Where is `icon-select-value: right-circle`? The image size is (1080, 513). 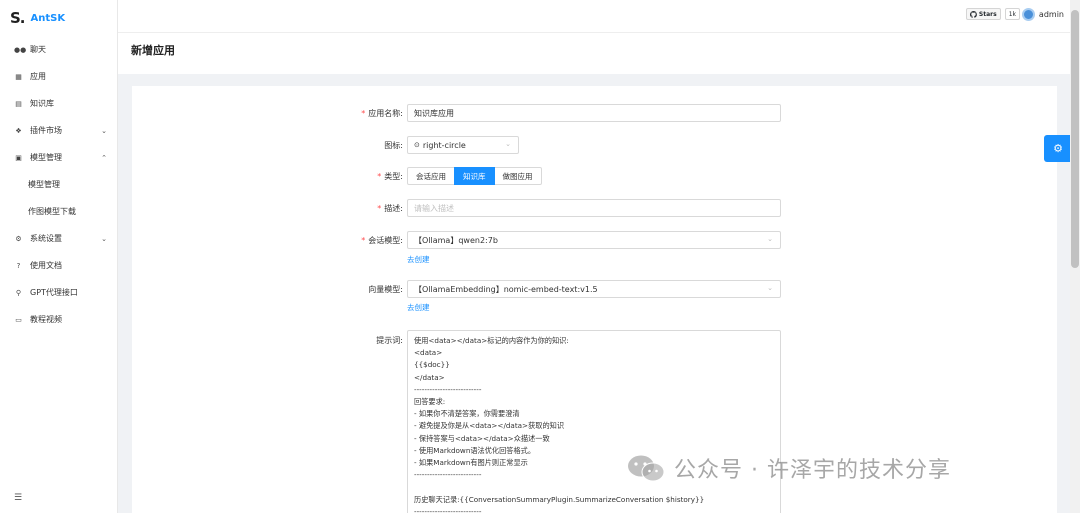
icon-select-value: right-circle is located at coordinates (444, 145).